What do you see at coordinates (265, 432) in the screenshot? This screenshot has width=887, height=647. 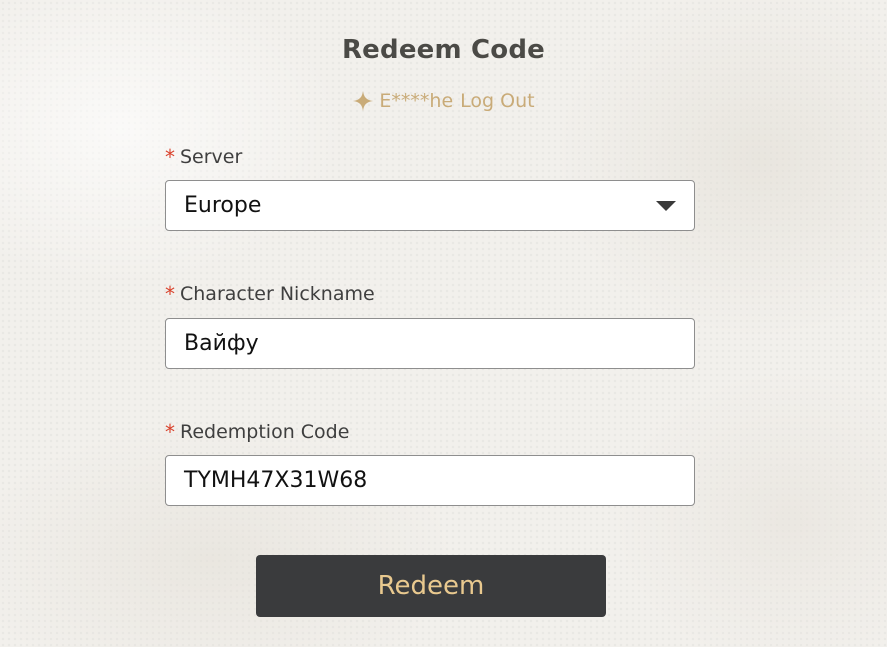 I see `code-label-text: Redemption Code` at bounding box center [265, 432].